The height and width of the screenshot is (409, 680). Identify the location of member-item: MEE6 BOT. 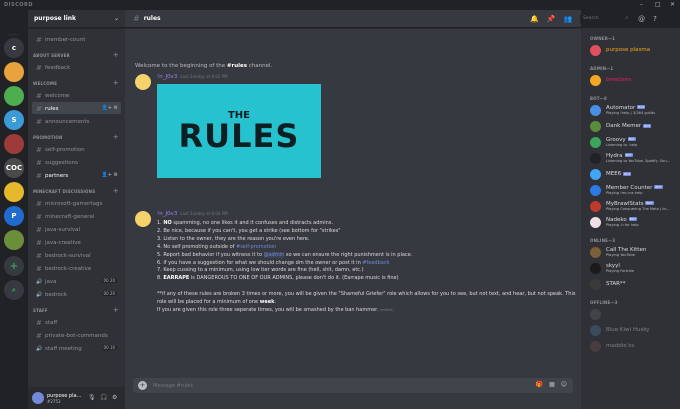
(630, 174).